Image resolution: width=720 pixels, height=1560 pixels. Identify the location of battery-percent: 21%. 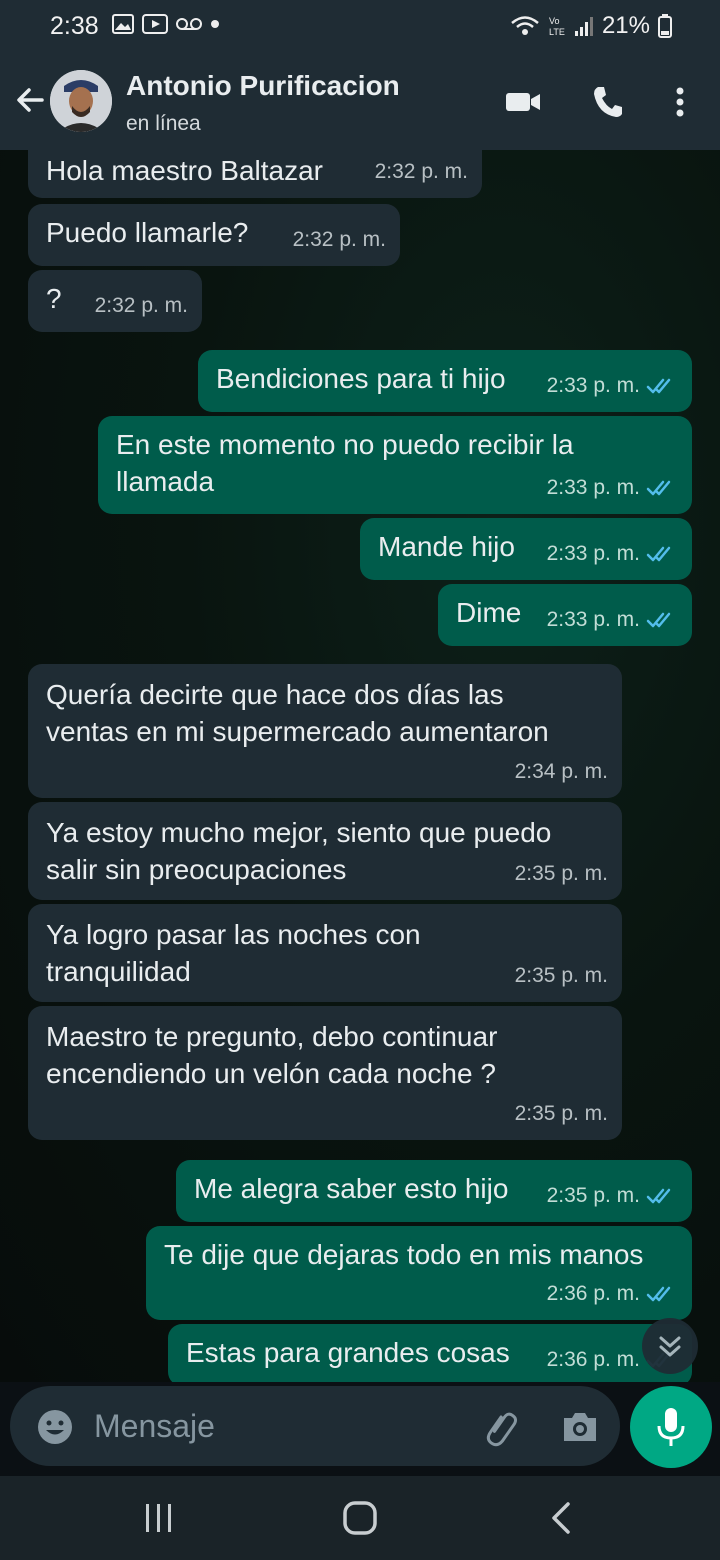
(625, 25).